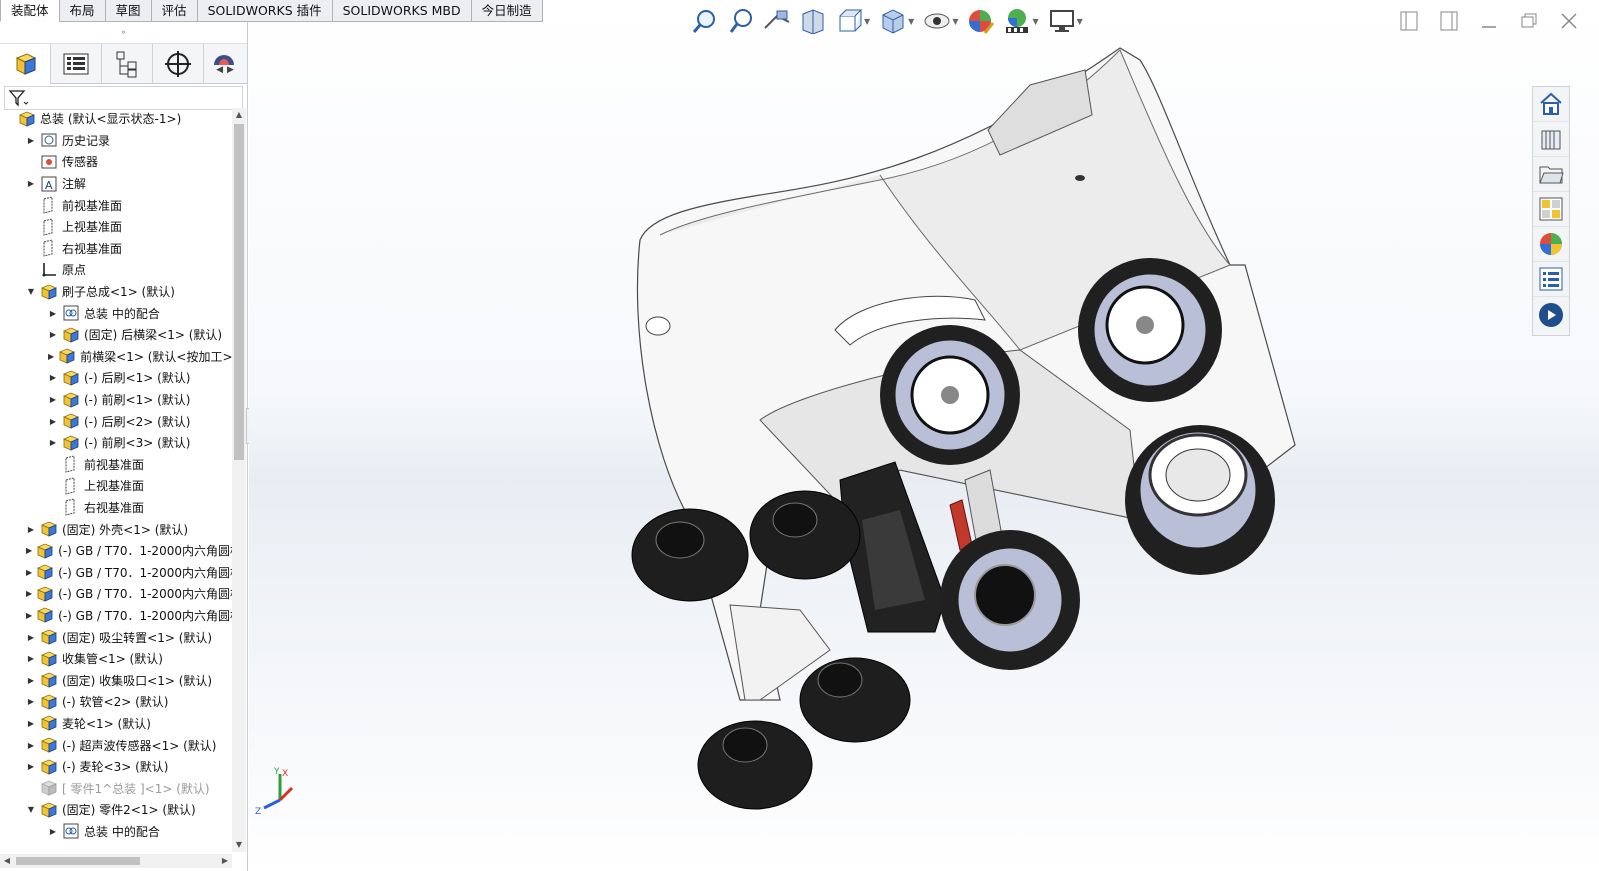 This screenshot has width=1599, height=871. What do you see at coordinates (1409, 21) in the screenshot?
I see `tile-left-icon` at bounding box center [1409, 21].